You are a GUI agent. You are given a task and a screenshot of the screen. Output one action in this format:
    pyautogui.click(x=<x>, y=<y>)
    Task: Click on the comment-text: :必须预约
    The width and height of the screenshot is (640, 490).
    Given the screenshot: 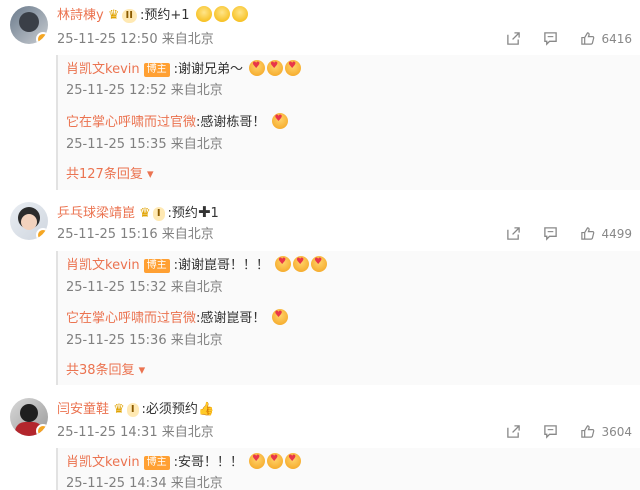 What is the action you would take?
    pyautogui.click(x=169, y=409)
    